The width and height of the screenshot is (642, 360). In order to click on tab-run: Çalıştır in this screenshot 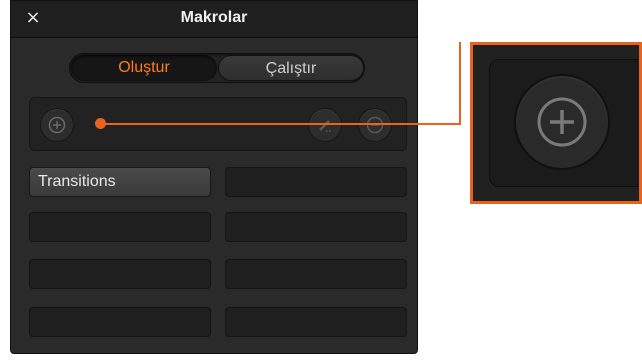, I will do `click(291, 68)`.